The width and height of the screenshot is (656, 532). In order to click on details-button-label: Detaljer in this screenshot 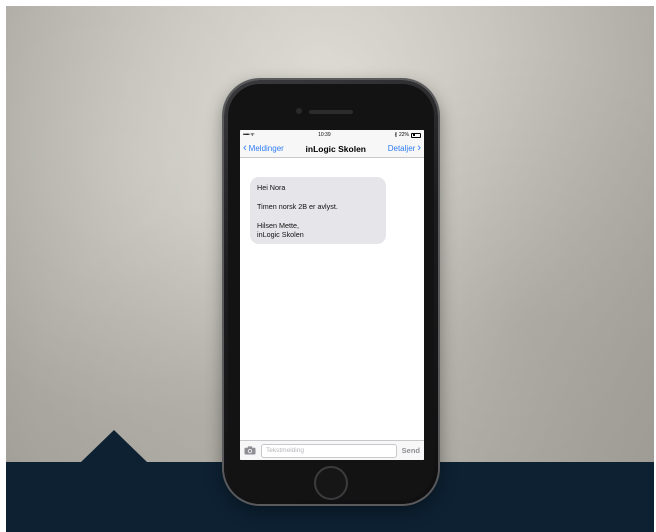, I will do `click(401, 148)`.